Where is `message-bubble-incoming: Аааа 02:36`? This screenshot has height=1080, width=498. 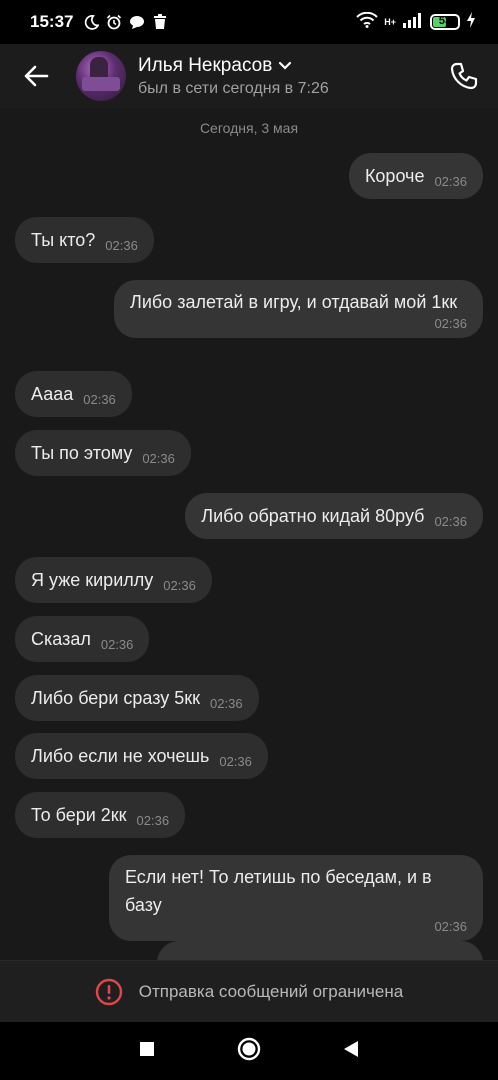
message-bubble-incoming: Аааа 02:36 is located at coordinates (73, 394).